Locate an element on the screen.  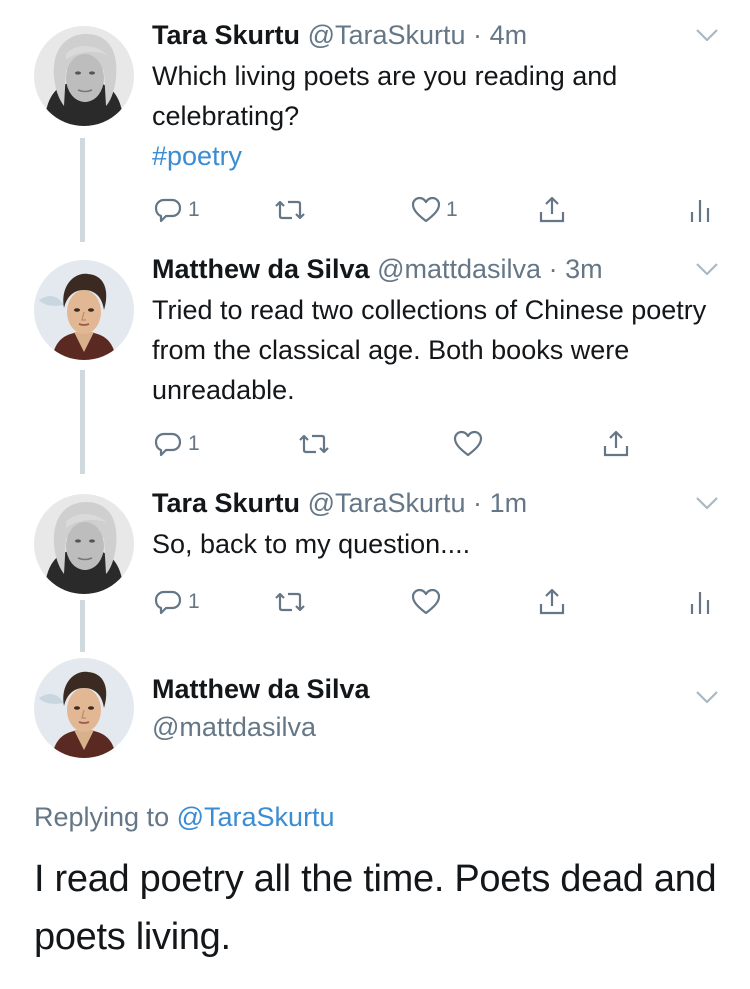
replying-to: Replying to @TaraSkurtu is located at coordinates (184, 817).